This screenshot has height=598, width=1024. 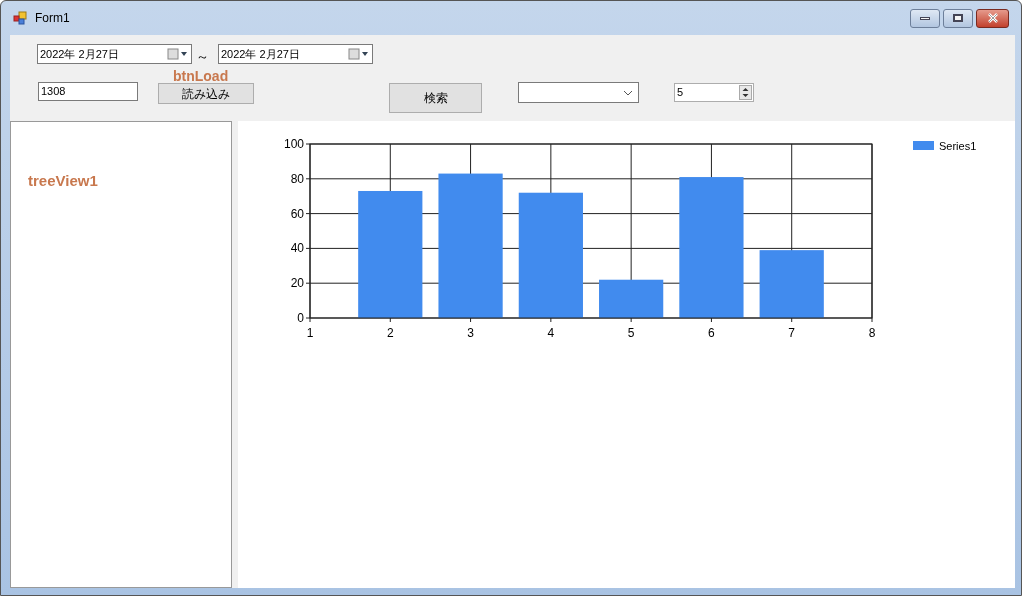 I want to click on close-button, so click(x=992, y=18).